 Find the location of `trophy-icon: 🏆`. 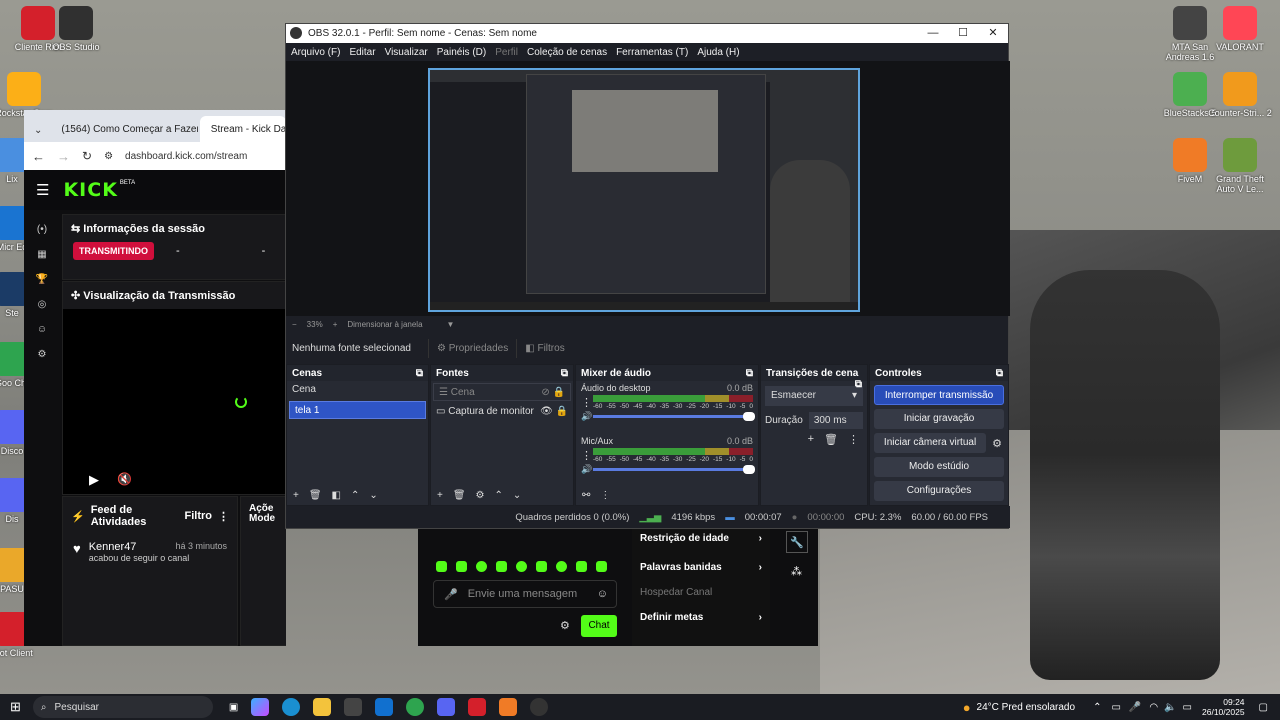

trophy-icon: 🏆 is located at coordinates (42, 279).